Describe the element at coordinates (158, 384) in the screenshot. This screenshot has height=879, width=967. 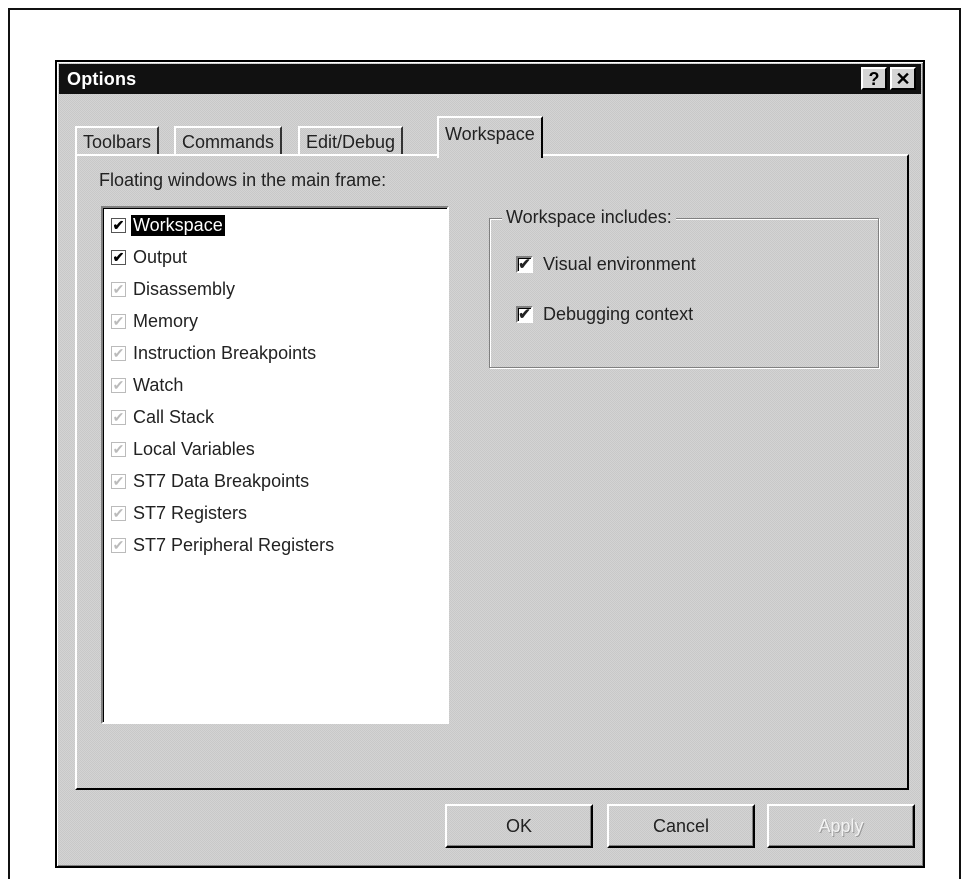
I see `list-item-label: Watch` at that location.